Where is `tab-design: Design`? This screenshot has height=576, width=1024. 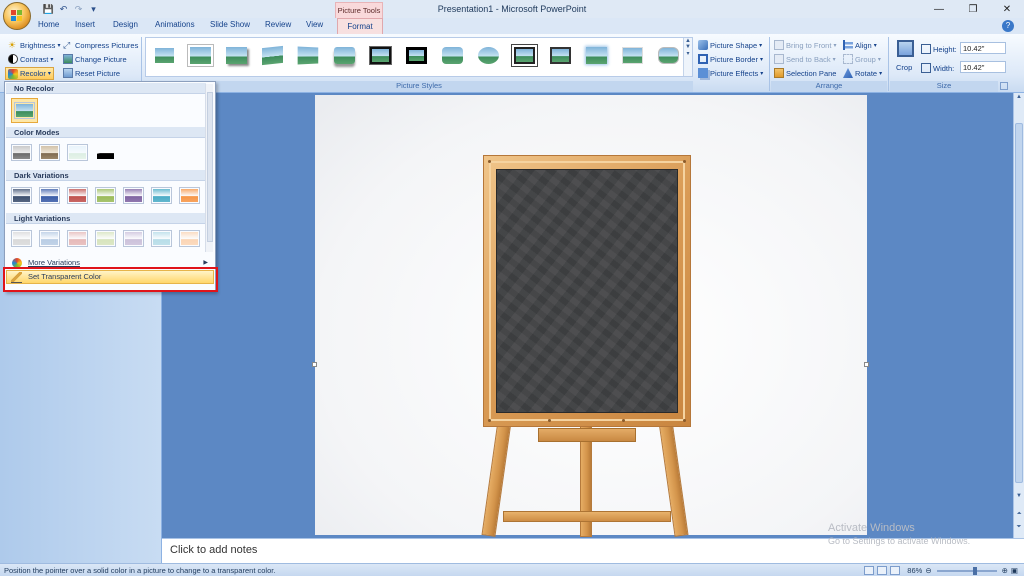
tab-design: Design is located at coordinates (125, 24).